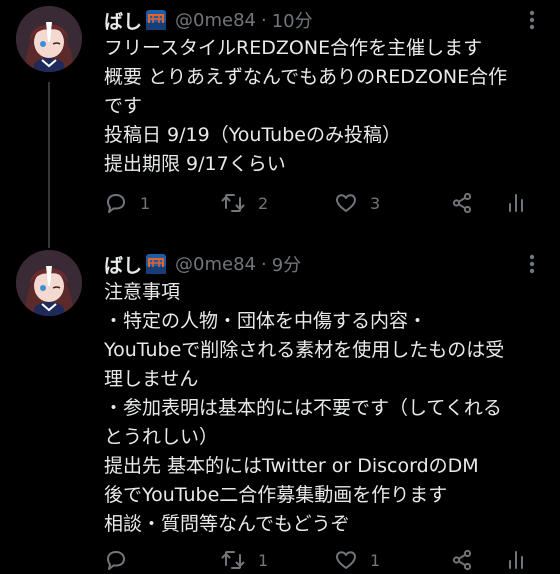 The width and height of the screenshot is (560, 574). I want to click on tweet-text-line: YouTubeで削除される素材を使用したものは受, so click(304, 350).